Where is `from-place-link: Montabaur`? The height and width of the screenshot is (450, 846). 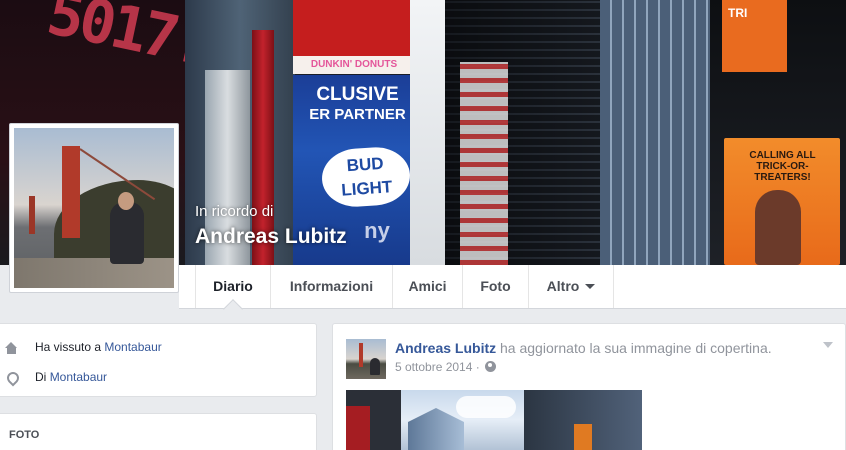
from-place-link: Montabaur is located at coordinates (78, 377).